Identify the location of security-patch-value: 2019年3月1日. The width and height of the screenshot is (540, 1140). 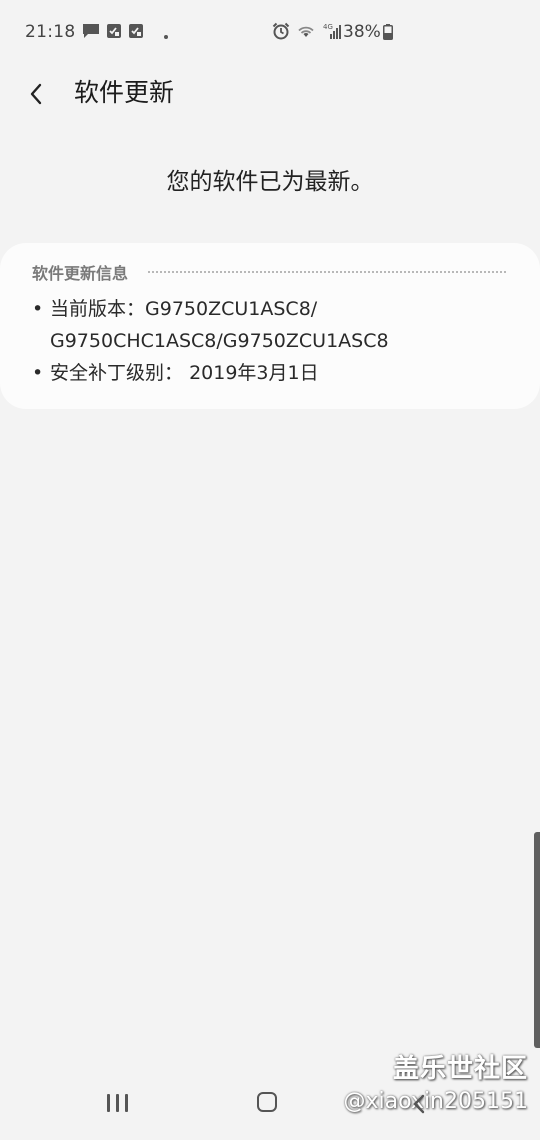
(254, 373).